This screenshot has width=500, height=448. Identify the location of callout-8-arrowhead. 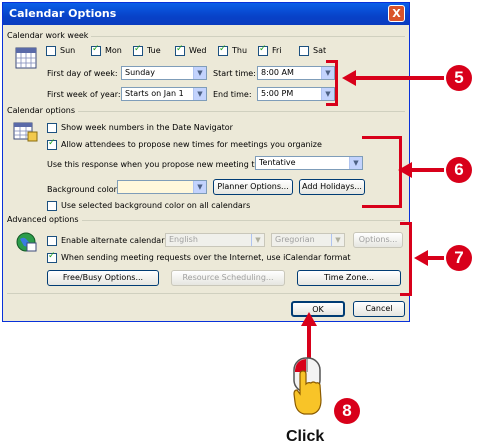
(309, 319).